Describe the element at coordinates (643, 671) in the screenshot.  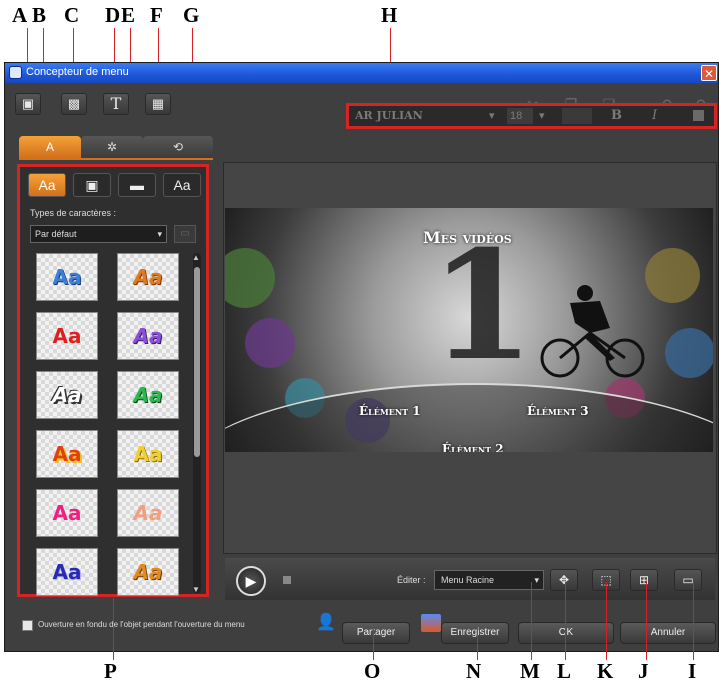
I see `callout-j: J` at that location.